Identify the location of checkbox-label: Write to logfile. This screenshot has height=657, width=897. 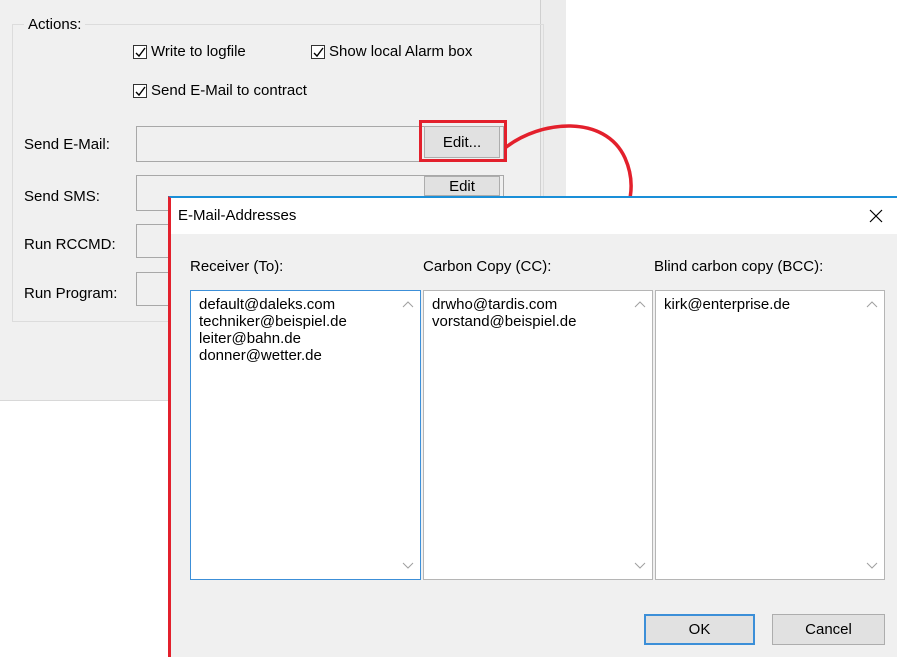
(198, 51).